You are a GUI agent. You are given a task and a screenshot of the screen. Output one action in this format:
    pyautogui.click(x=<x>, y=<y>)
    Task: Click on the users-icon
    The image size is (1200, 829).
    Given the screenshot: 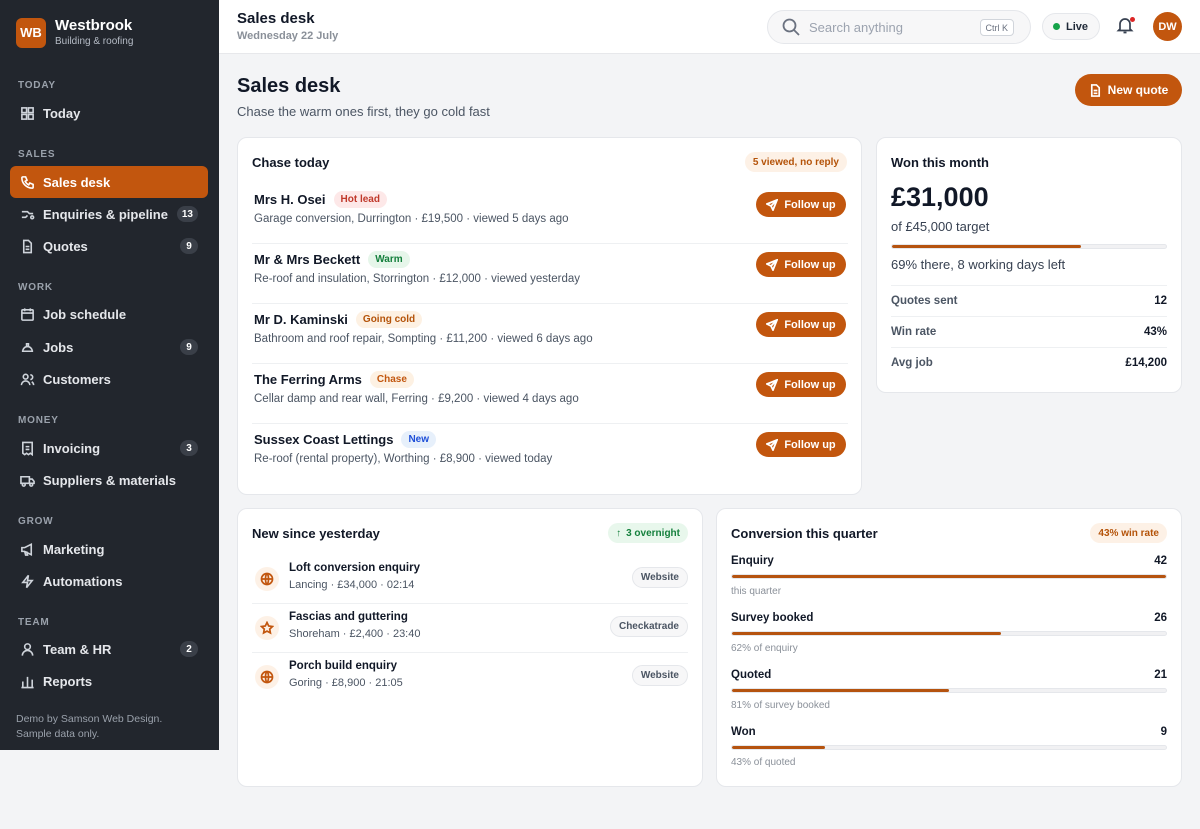 What is the action you would take?
    pyautogui.click(x=27, y=379)
    